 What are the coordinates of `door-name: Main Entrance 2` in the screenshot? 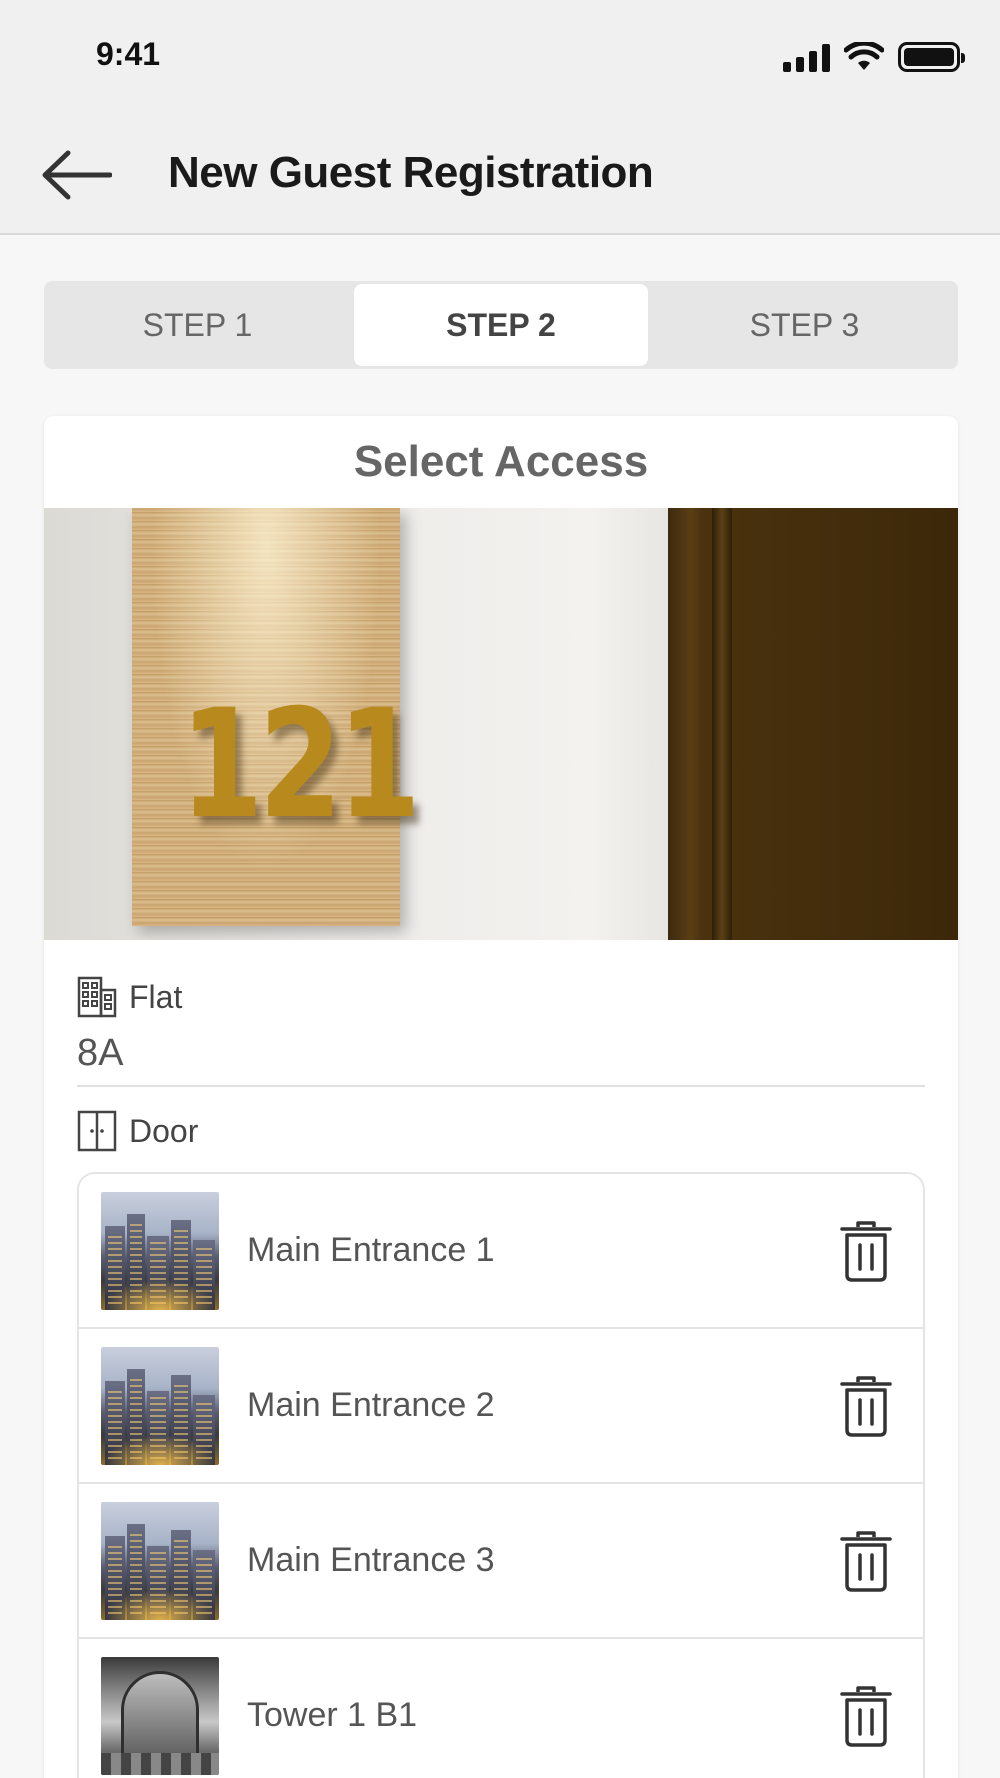 It's located at (371, 1405).